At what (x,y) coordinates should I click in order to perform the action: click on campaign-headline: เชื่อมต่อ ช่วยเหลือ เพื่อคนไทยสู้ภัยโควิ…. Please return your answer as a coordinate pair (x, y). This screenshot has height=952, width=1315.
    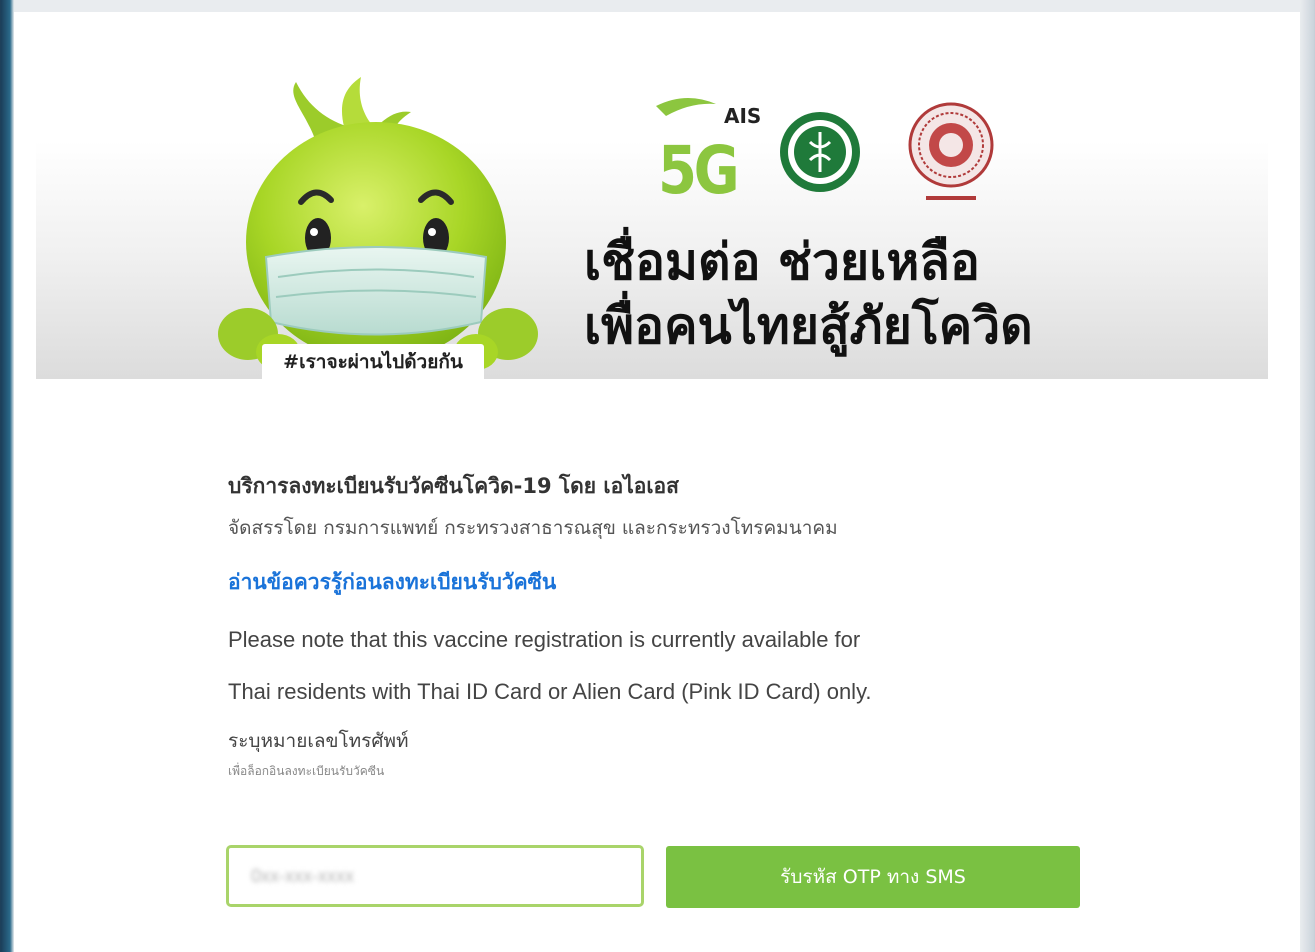
    Looking at the image, I should click on (884, 294).